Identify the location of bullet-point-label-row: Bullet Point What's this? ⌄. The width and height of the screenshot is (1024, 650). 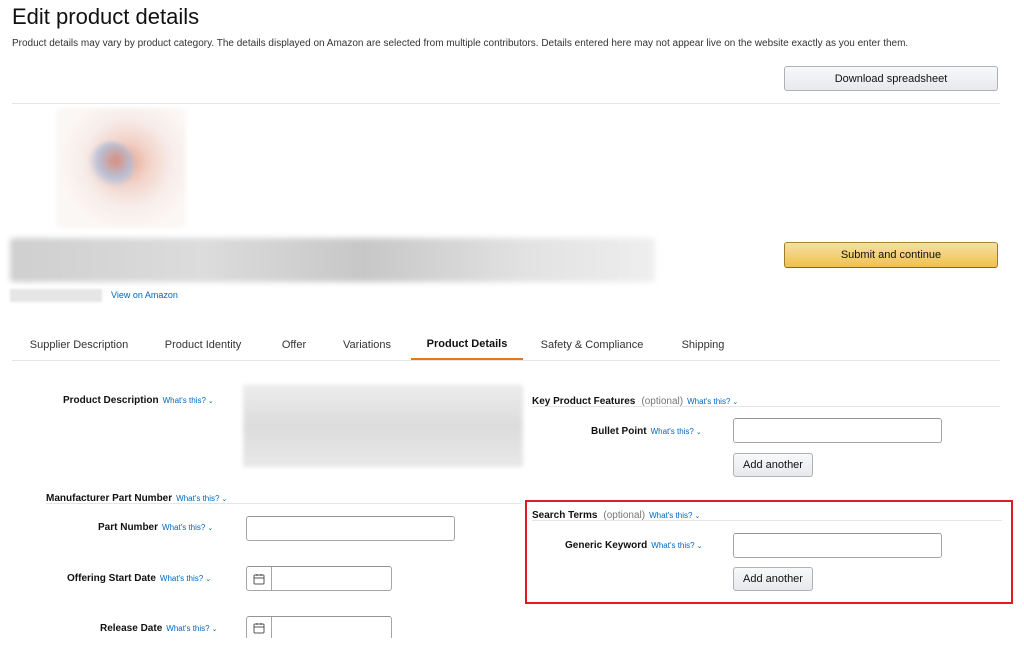
(646, 430).